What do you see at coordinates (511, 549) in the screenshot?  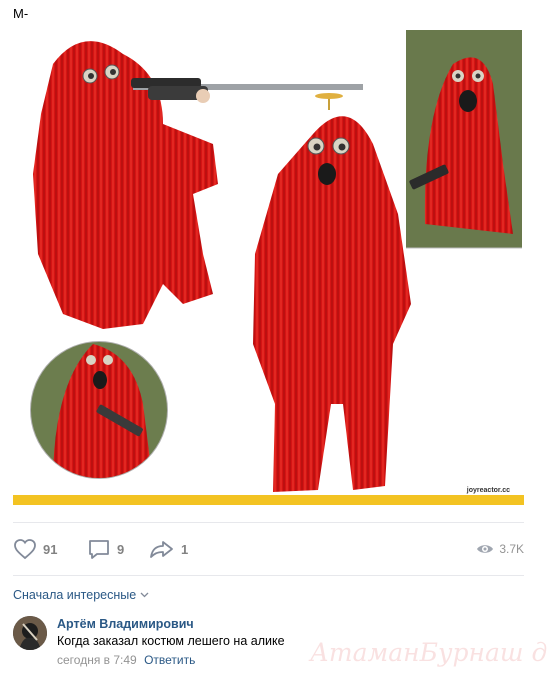 I see `view-count: 3.7K` at bounding box center [511, 549].